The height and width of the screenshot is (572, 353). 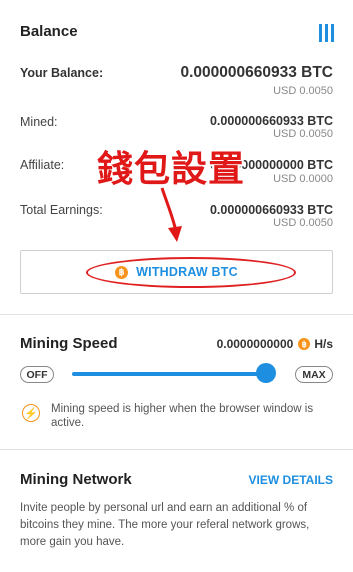 I want to click on withdraw-btc-label: WITHDRAW BTC, so click(x=187, y=272).